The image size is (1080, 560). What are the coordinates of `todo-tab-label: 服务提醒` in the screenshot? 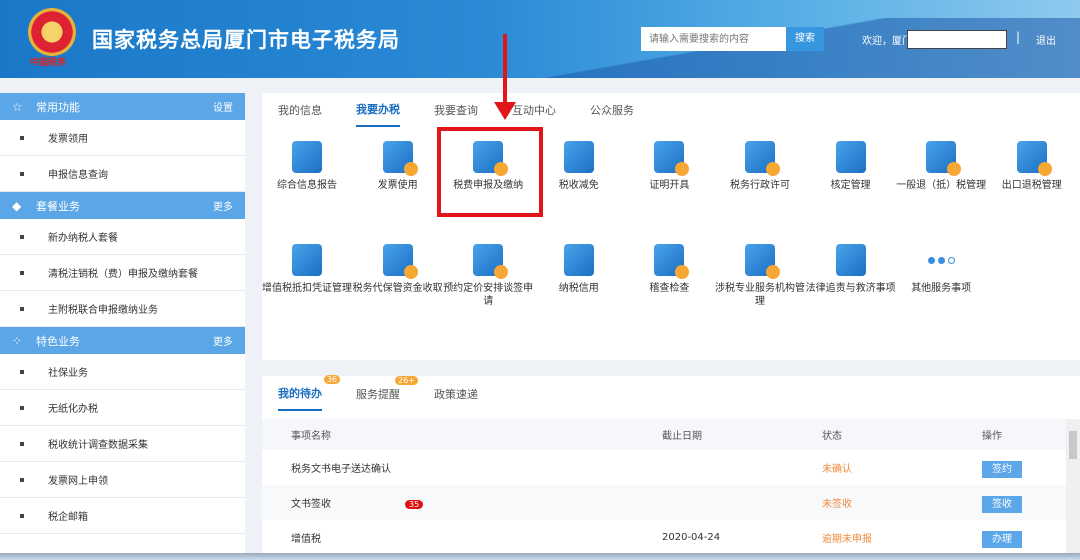 It's located at (378, 394).